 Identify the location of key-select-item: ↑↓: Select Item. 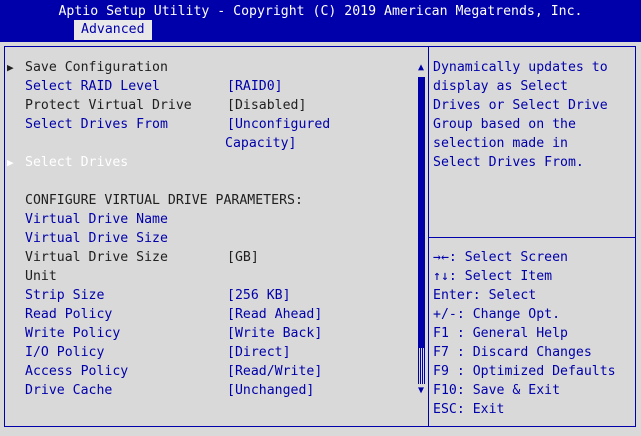
(493, 276).